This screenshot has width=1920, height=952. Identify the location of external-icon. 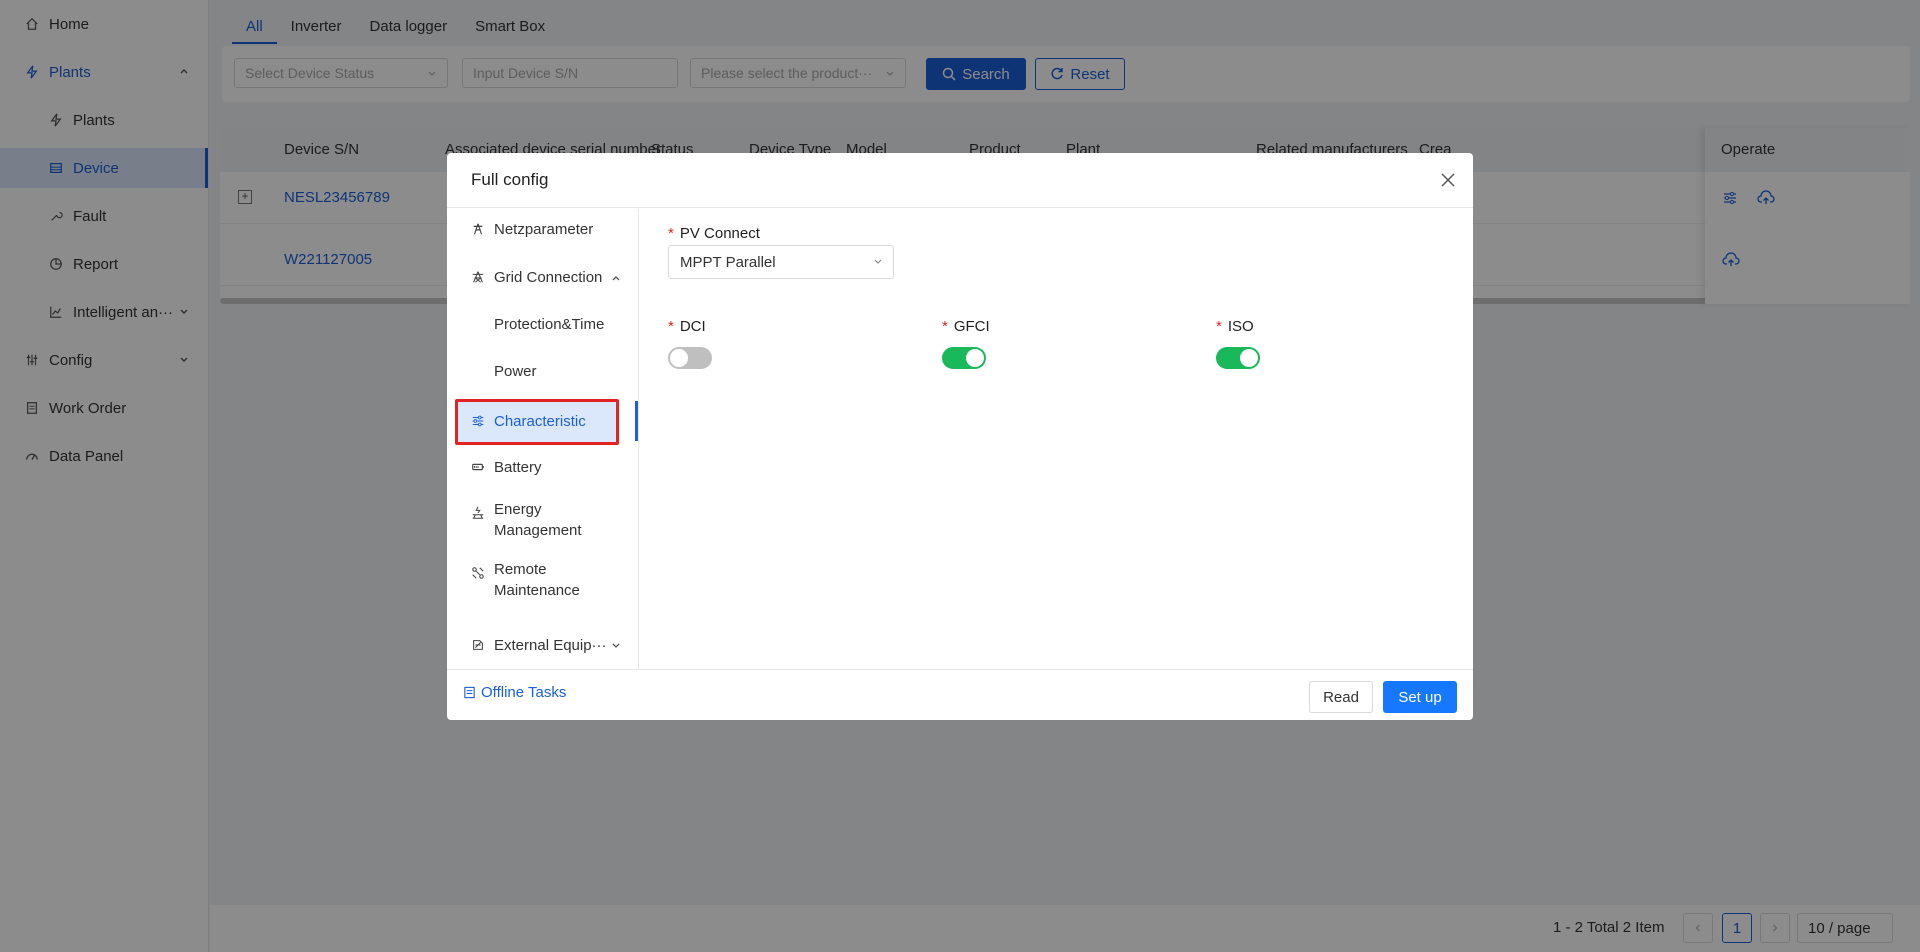
(478, 645).